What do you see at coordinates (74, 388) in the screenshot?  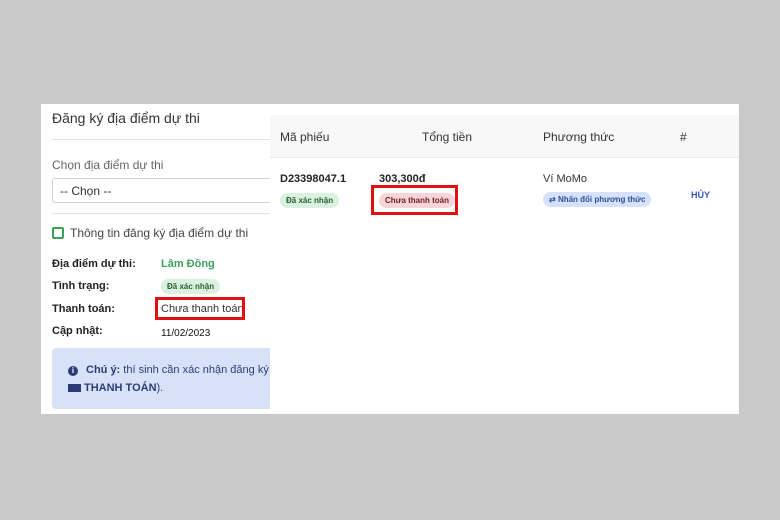 I see `card-icon` at bounding box center [74, 388].